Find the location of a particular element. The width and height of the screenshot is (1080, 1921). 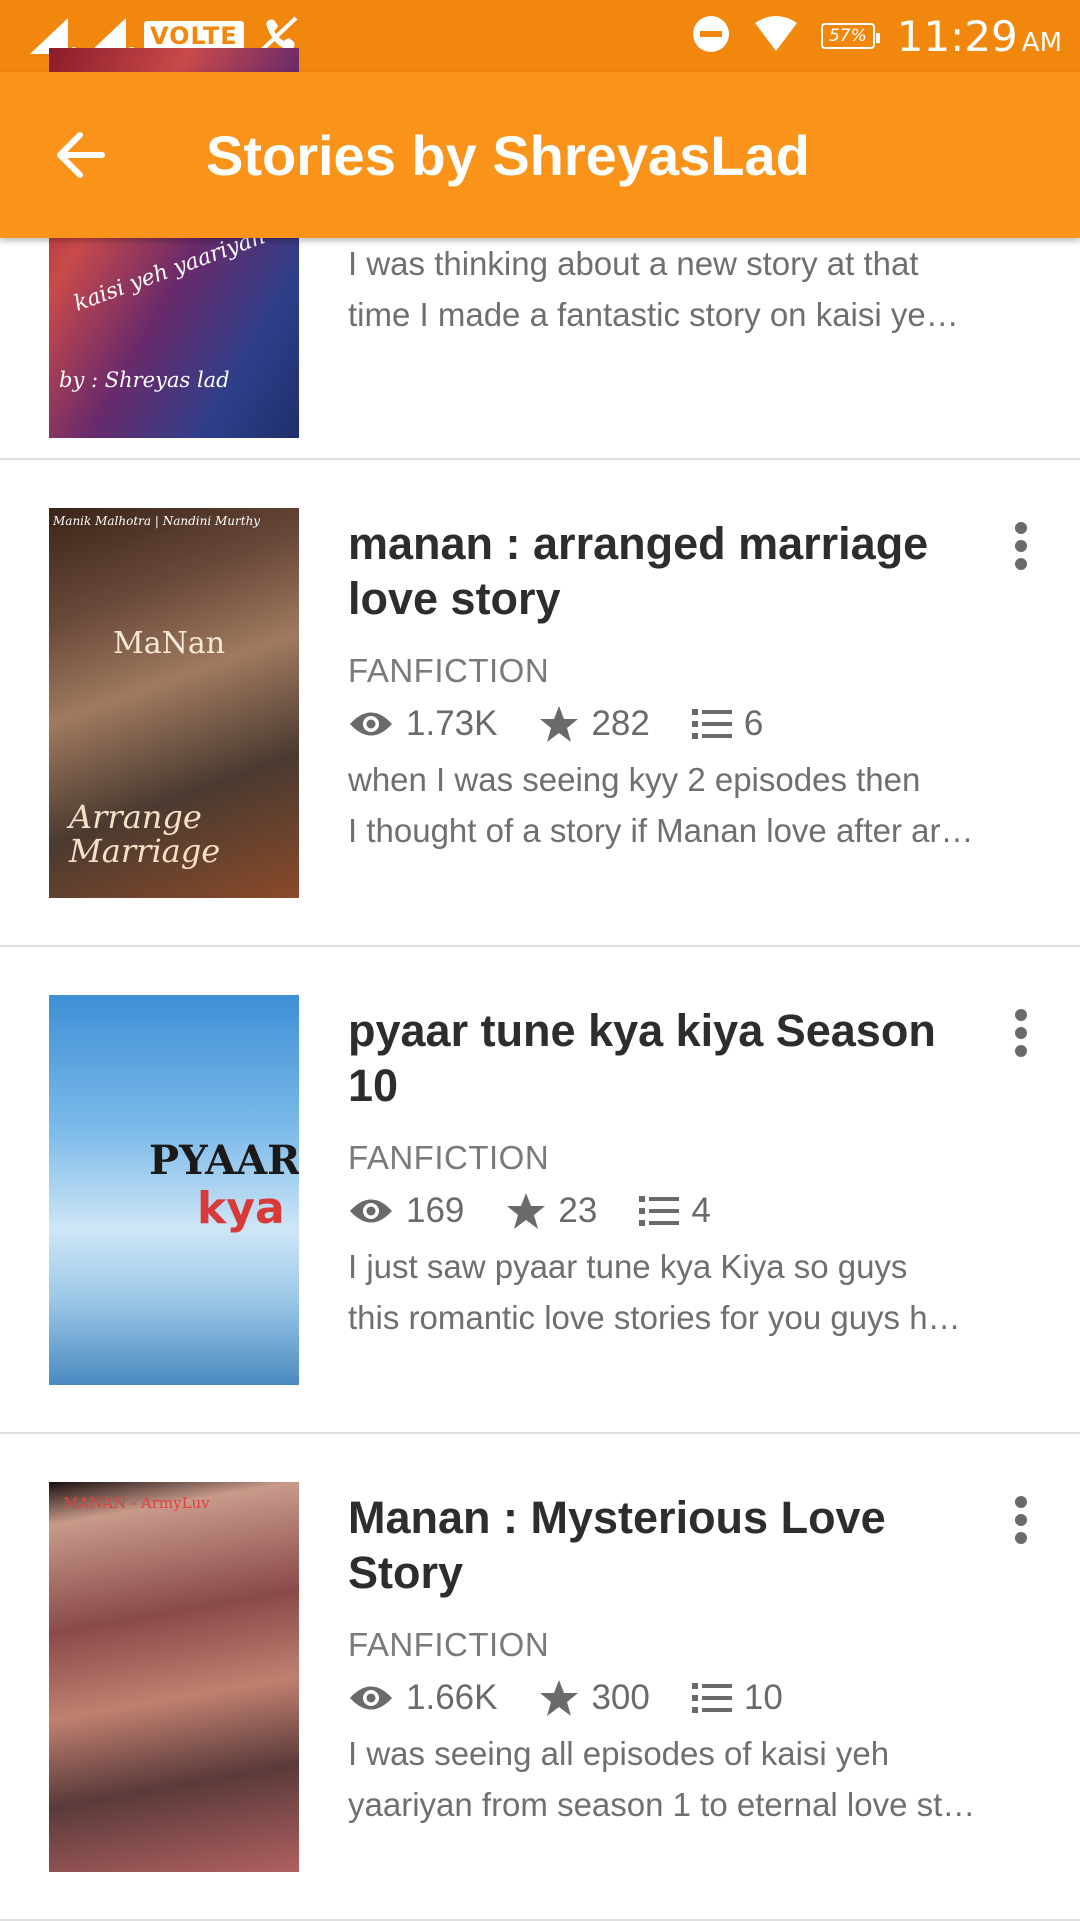

wifi-icon is located at coordinates (776, 36).